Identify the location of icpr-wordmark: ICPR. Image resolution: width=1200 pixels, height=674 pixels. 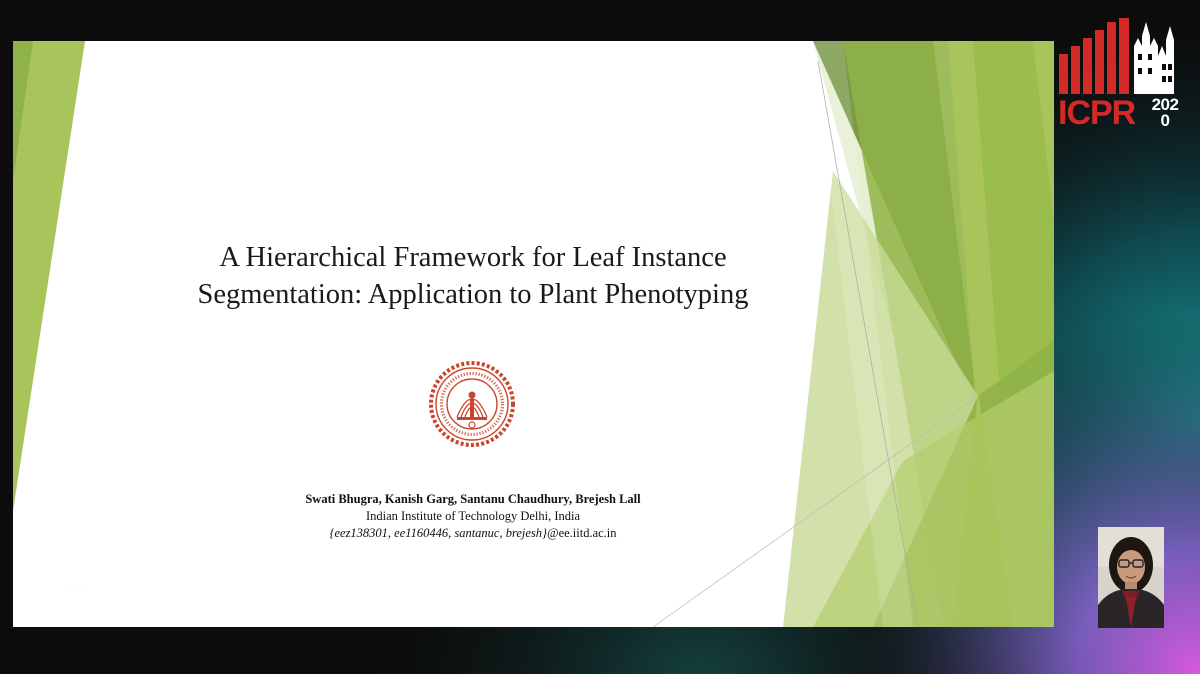
(1097, 113).